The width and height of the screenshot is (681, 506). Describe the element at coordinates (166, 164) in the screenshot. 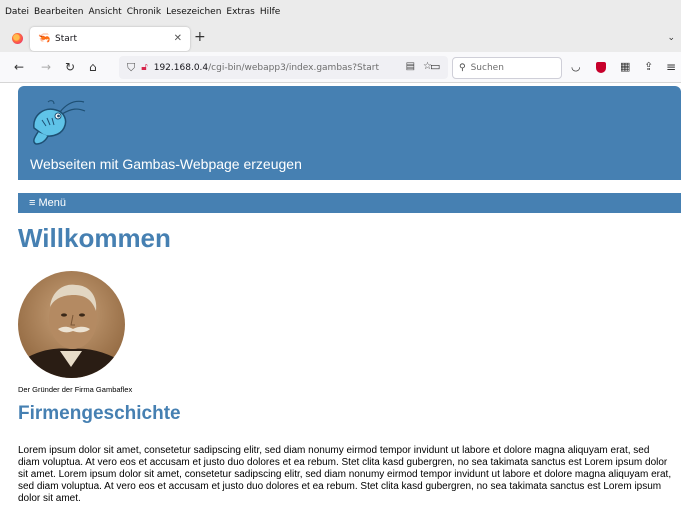

I see `header-title: Webseiten mit Gambas-Webpage erzeugen` at that location.